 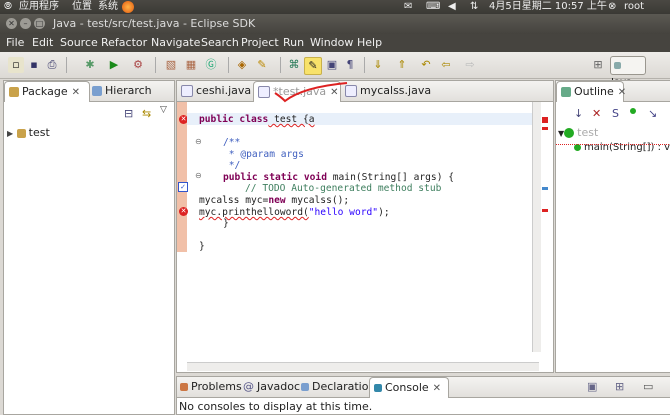 I want to click on error-icon: ✕, so click(x=183, y=211).